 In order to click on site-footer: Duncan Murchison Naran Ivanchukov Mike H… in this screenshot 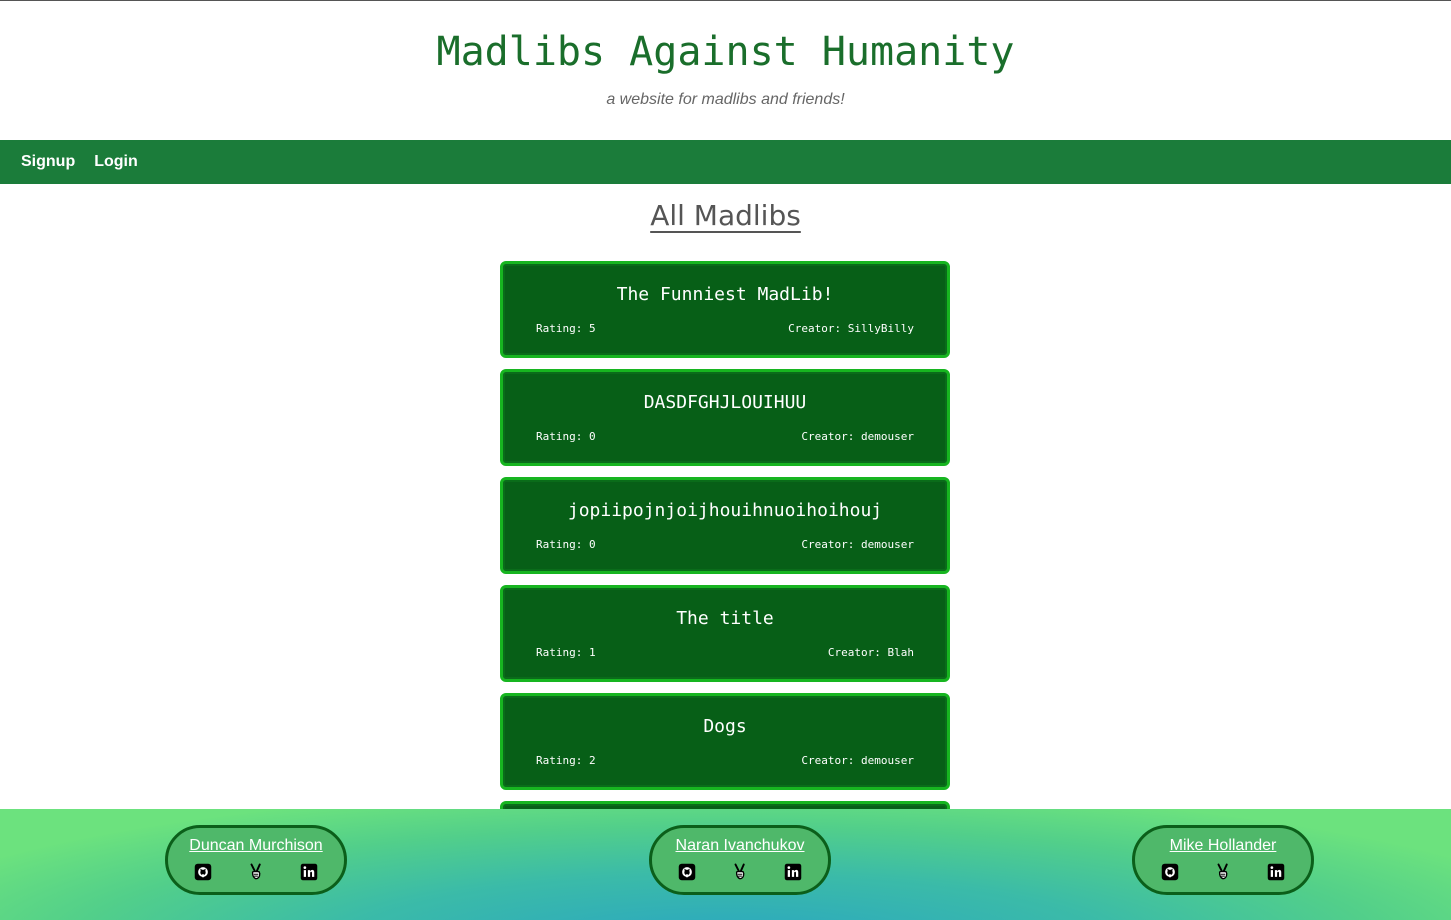, I will do `click(725, 864)`.